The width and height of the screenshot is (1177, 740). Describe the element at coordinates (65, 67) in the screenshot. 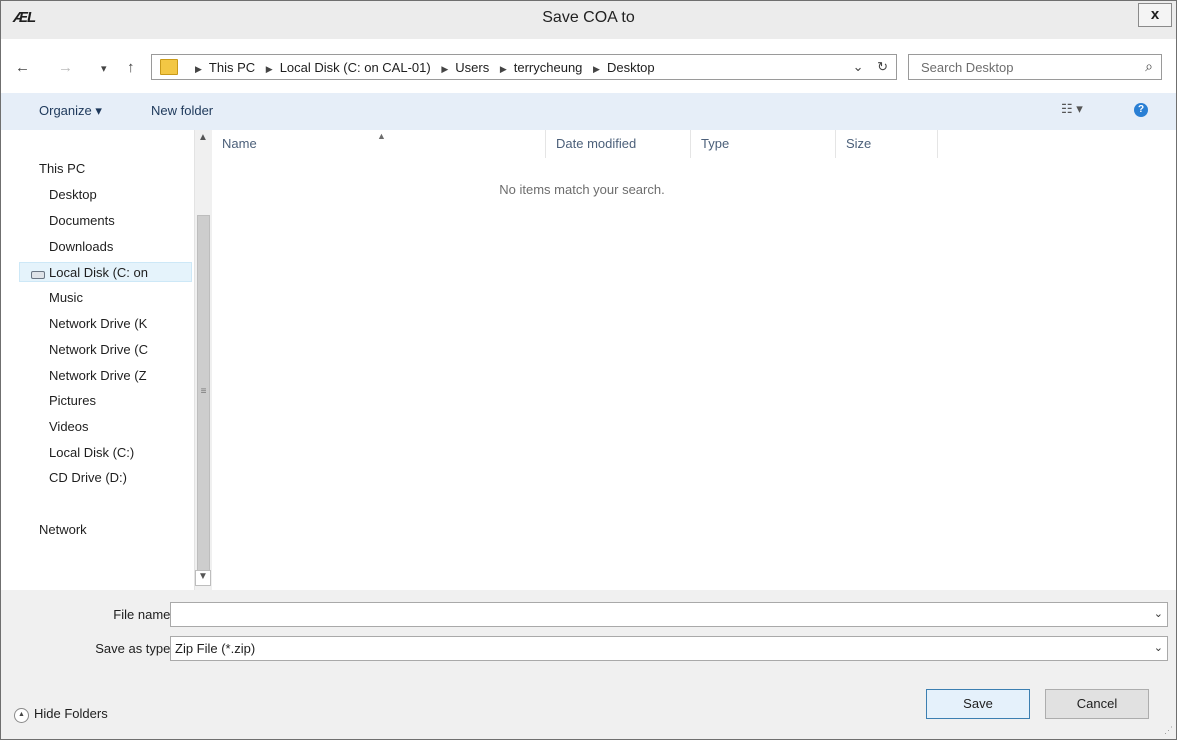

I see `forward-icon: →` at that location.